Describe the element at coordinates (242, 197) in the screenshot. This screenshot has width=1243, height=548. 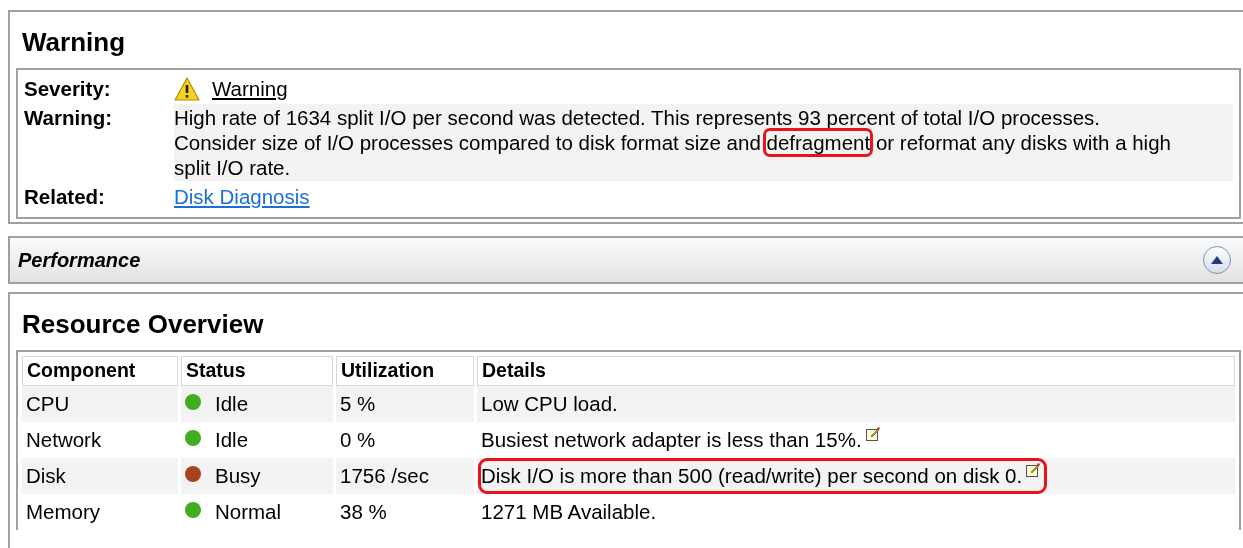
I see `related-link: Disk Diagnosis` at that location.